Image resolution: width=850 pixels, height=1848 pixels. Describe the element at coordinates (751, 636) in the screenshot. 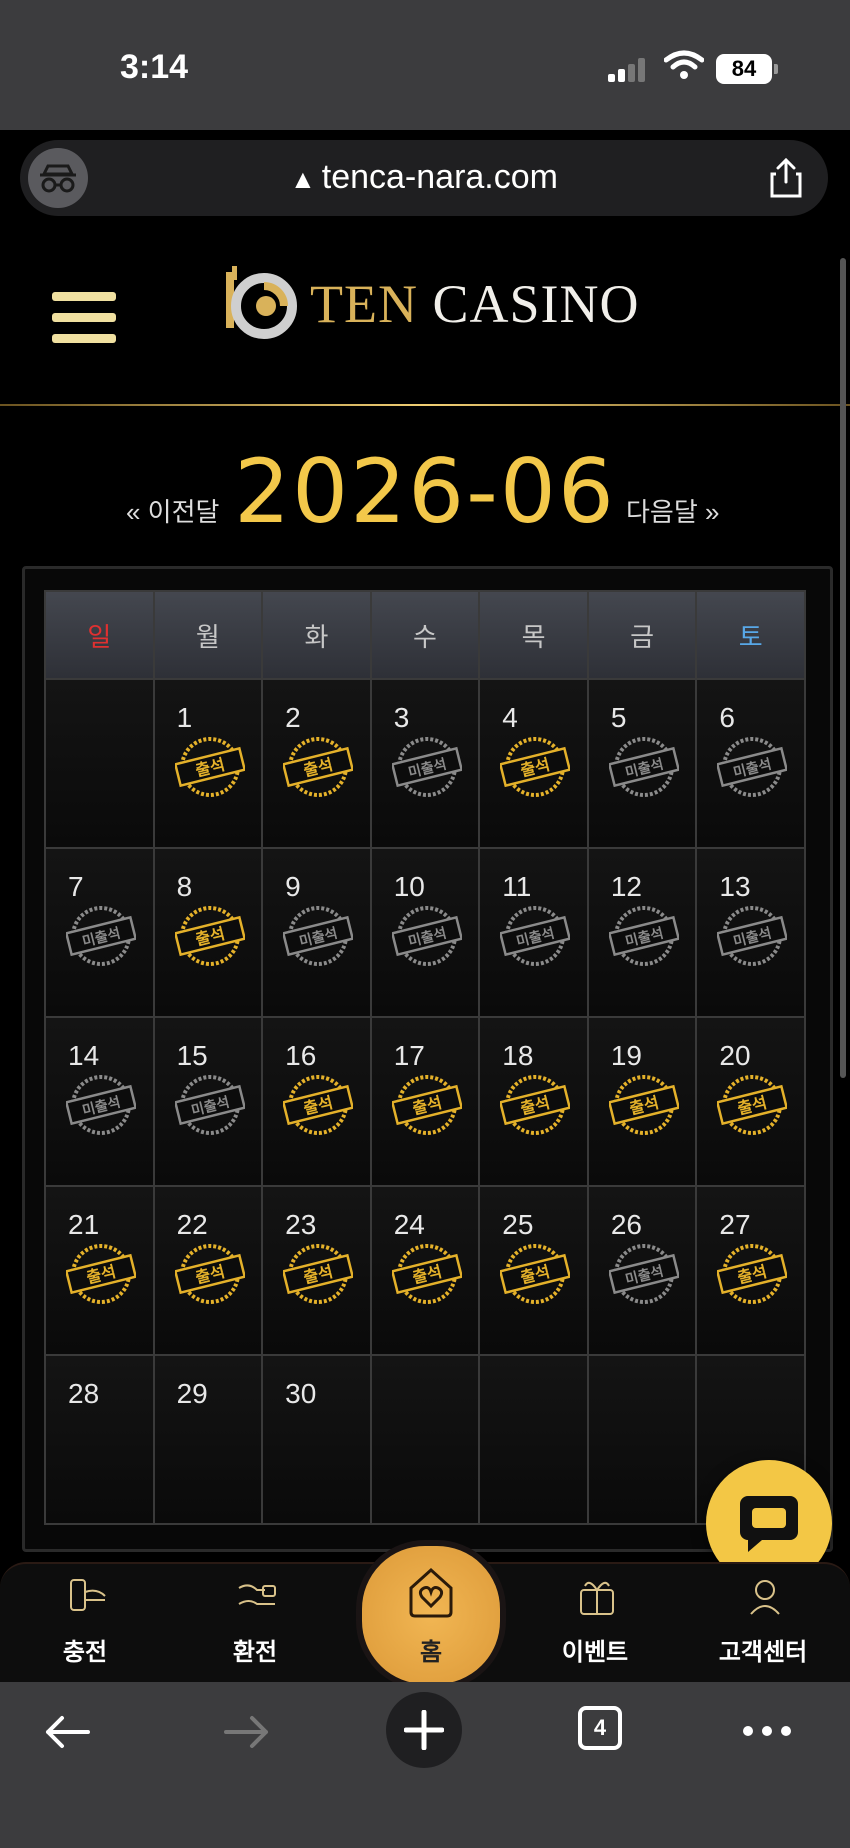

I see `weekday-header-sat: 토` at that location.